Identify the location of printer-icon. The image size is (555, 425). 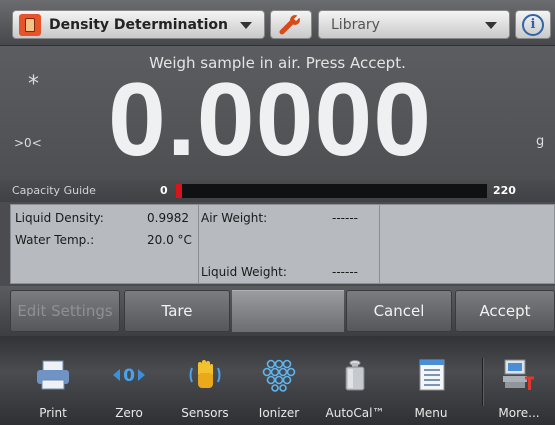
(53, 375).